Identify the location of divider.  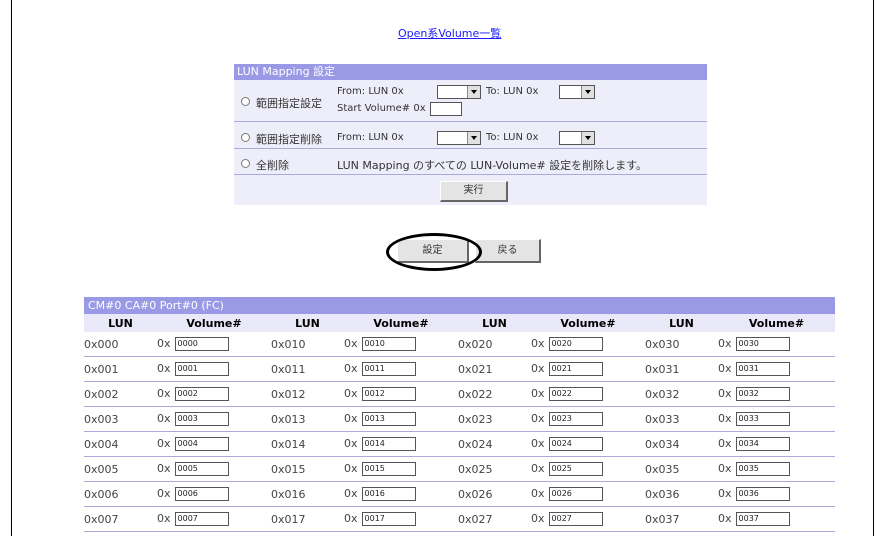
(470, 121).